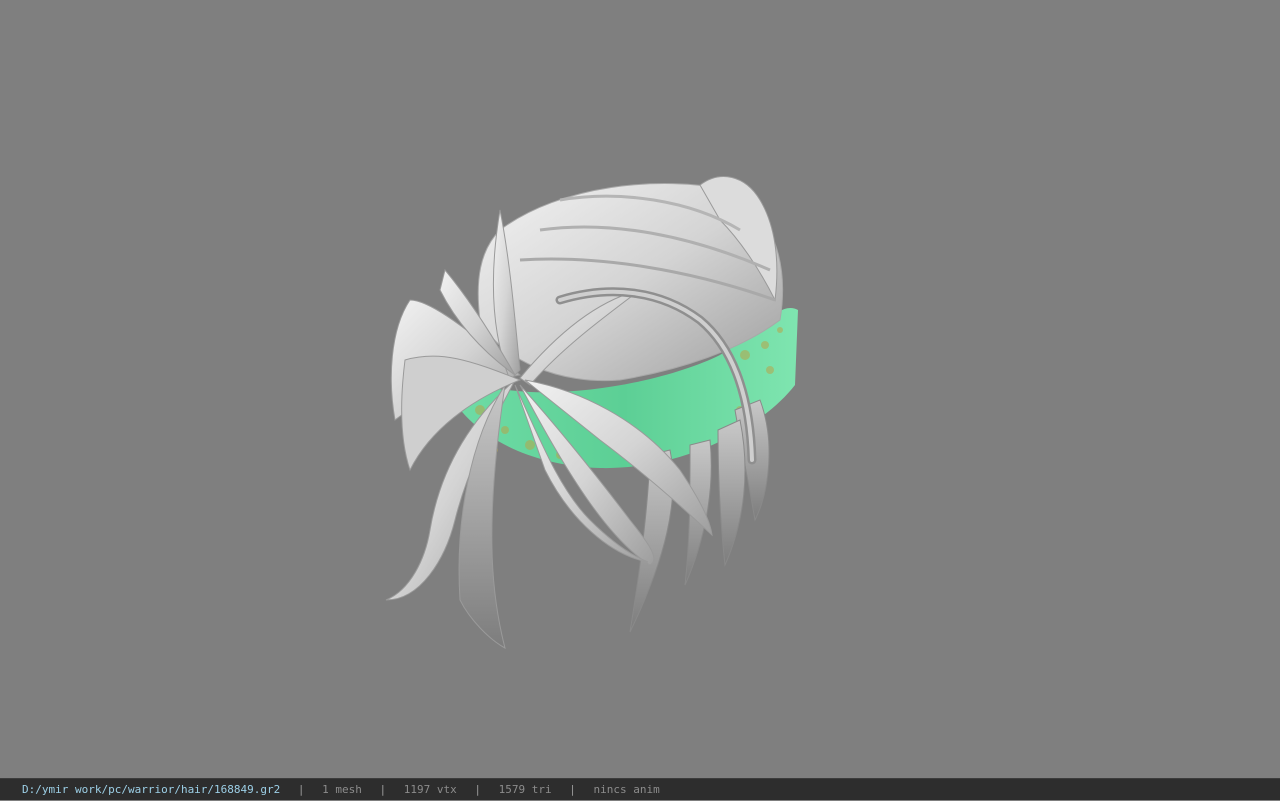 This screenshot has height=801, width=1280. What do you see at coordinates (430, 789) in the screenshot?
I see `vertex-count: 1197 vtx` at bounding box center [430, 789].